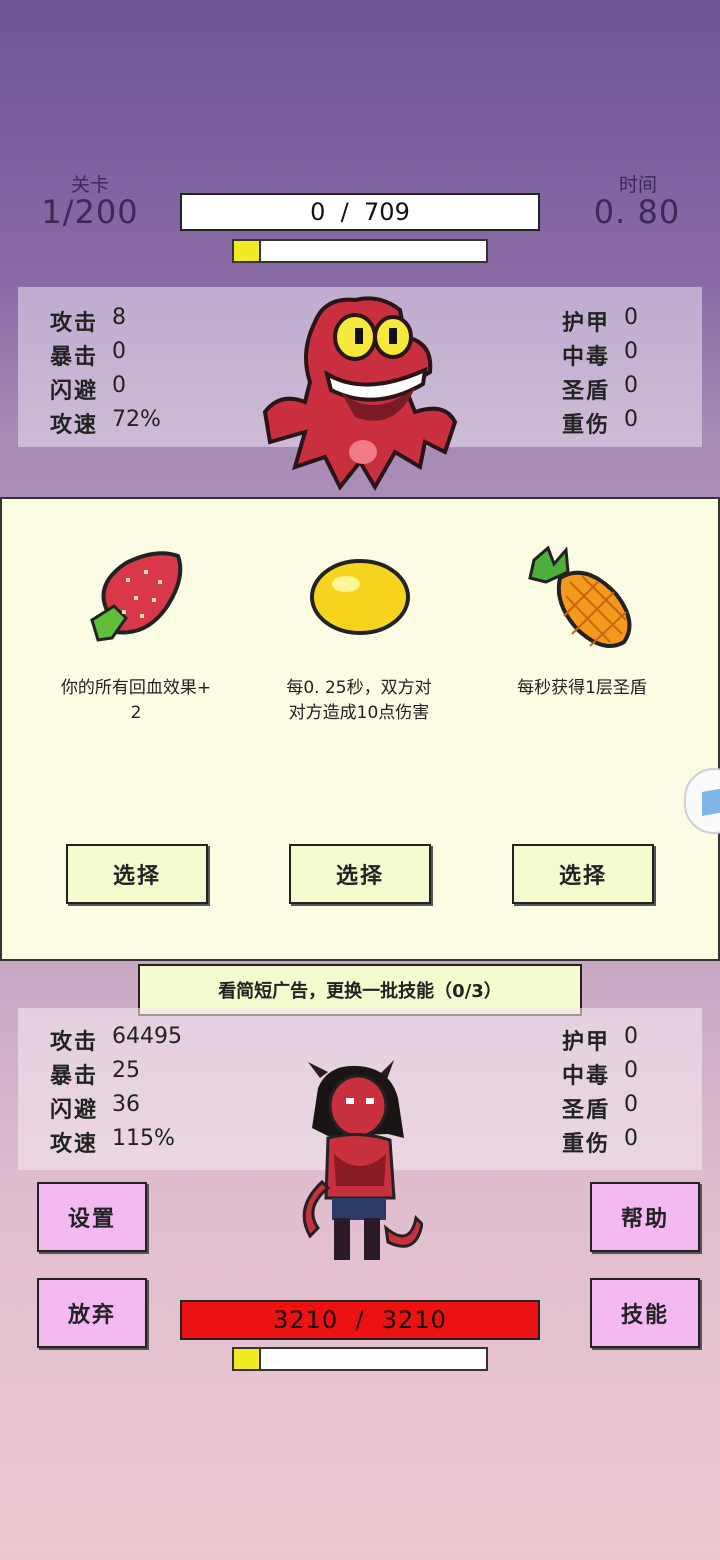 This screenshot has width=720, height=1560. Describe the element at coordinates (143, 1138) in the screenshot. I see `player-stat-value: 115%` at that location.